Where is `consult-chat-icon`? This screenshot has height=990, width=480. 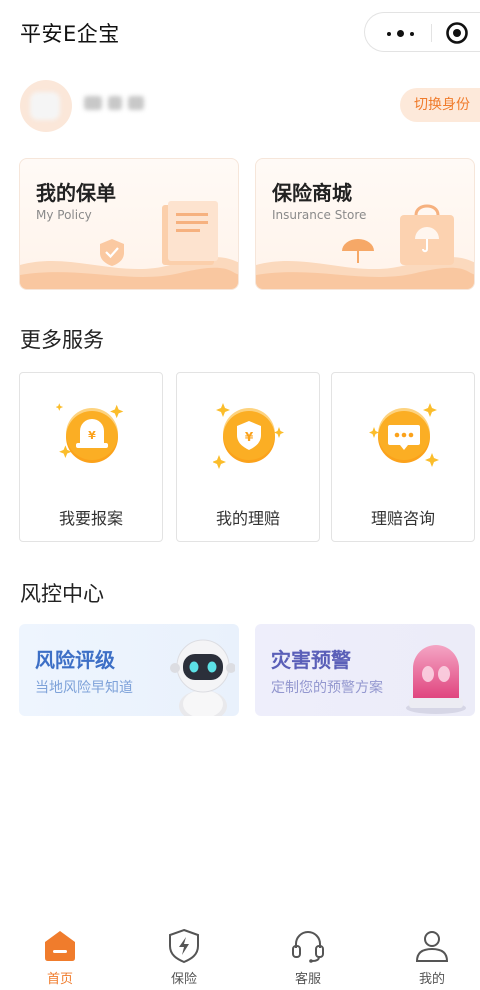
consult-chat-icon is located at coordinates (404, 435).